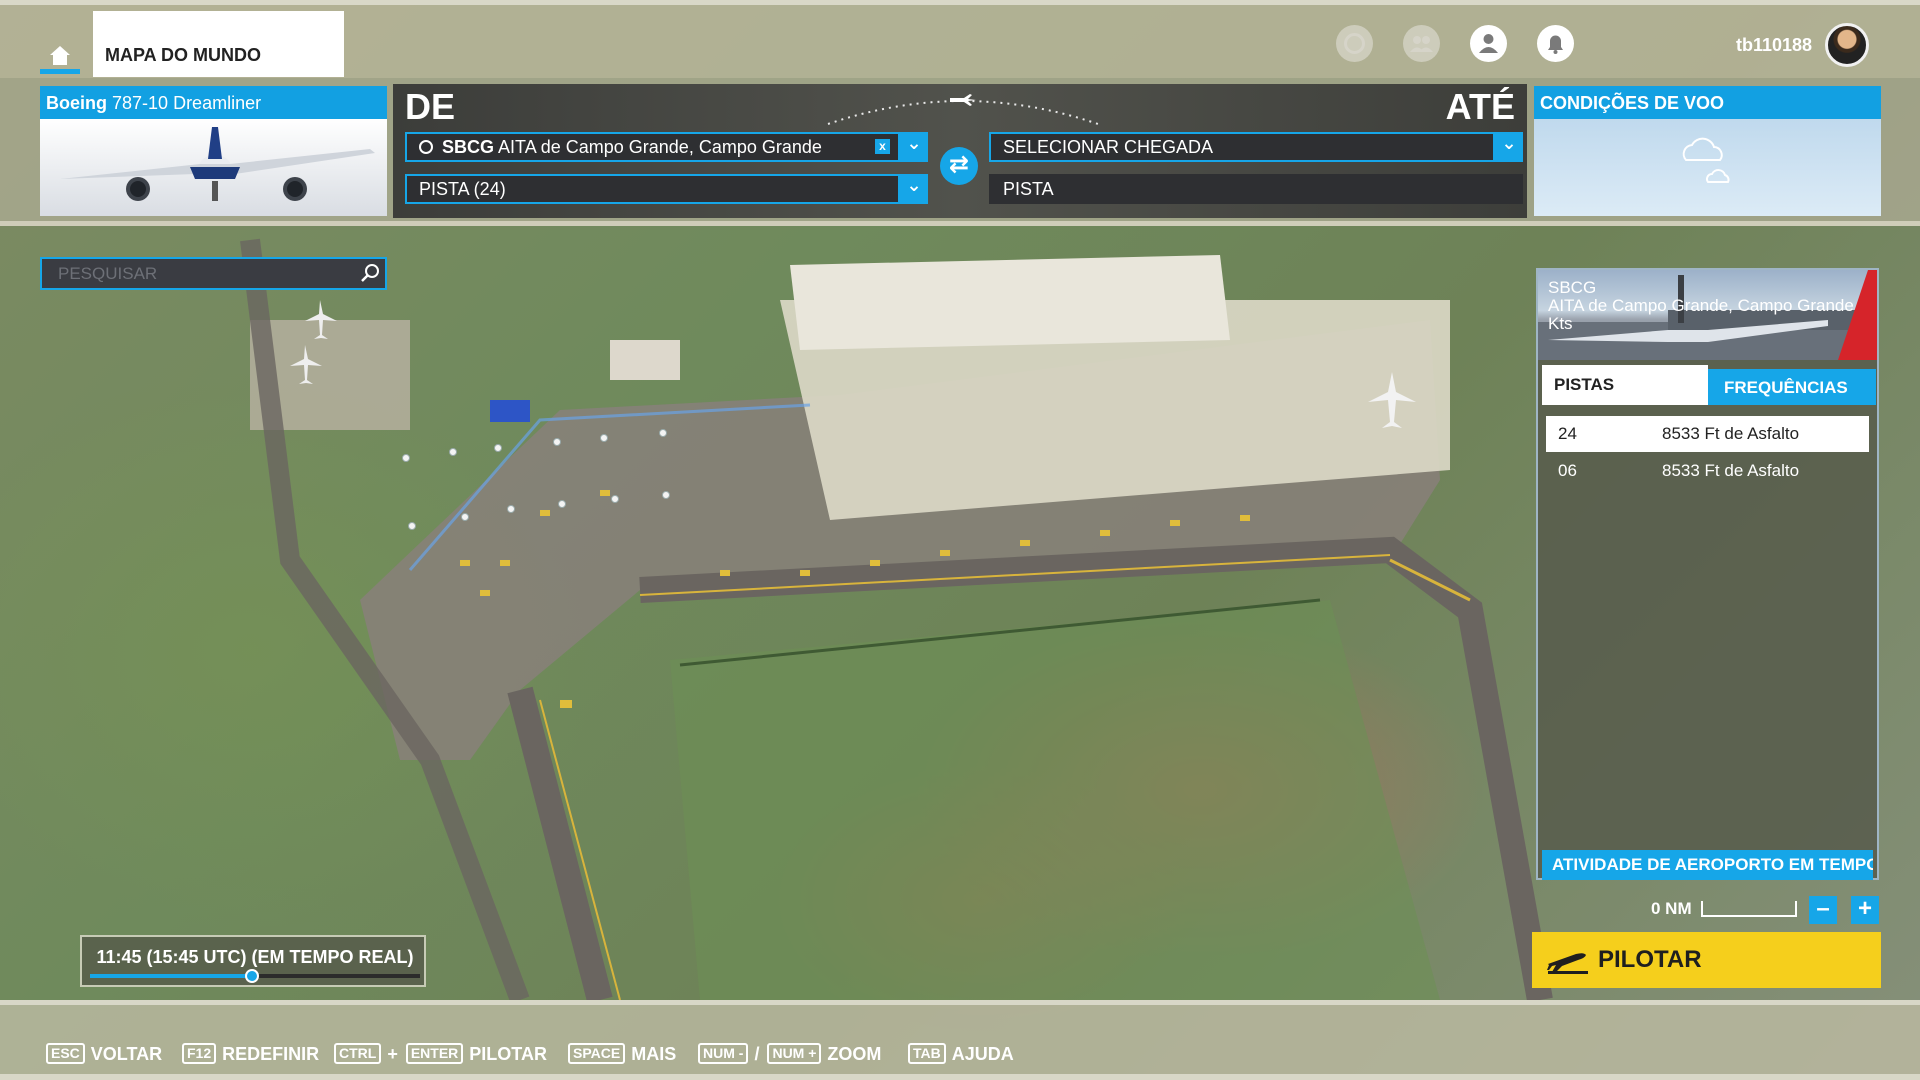  I want to click on time-slider-handle, so click(251, 976).